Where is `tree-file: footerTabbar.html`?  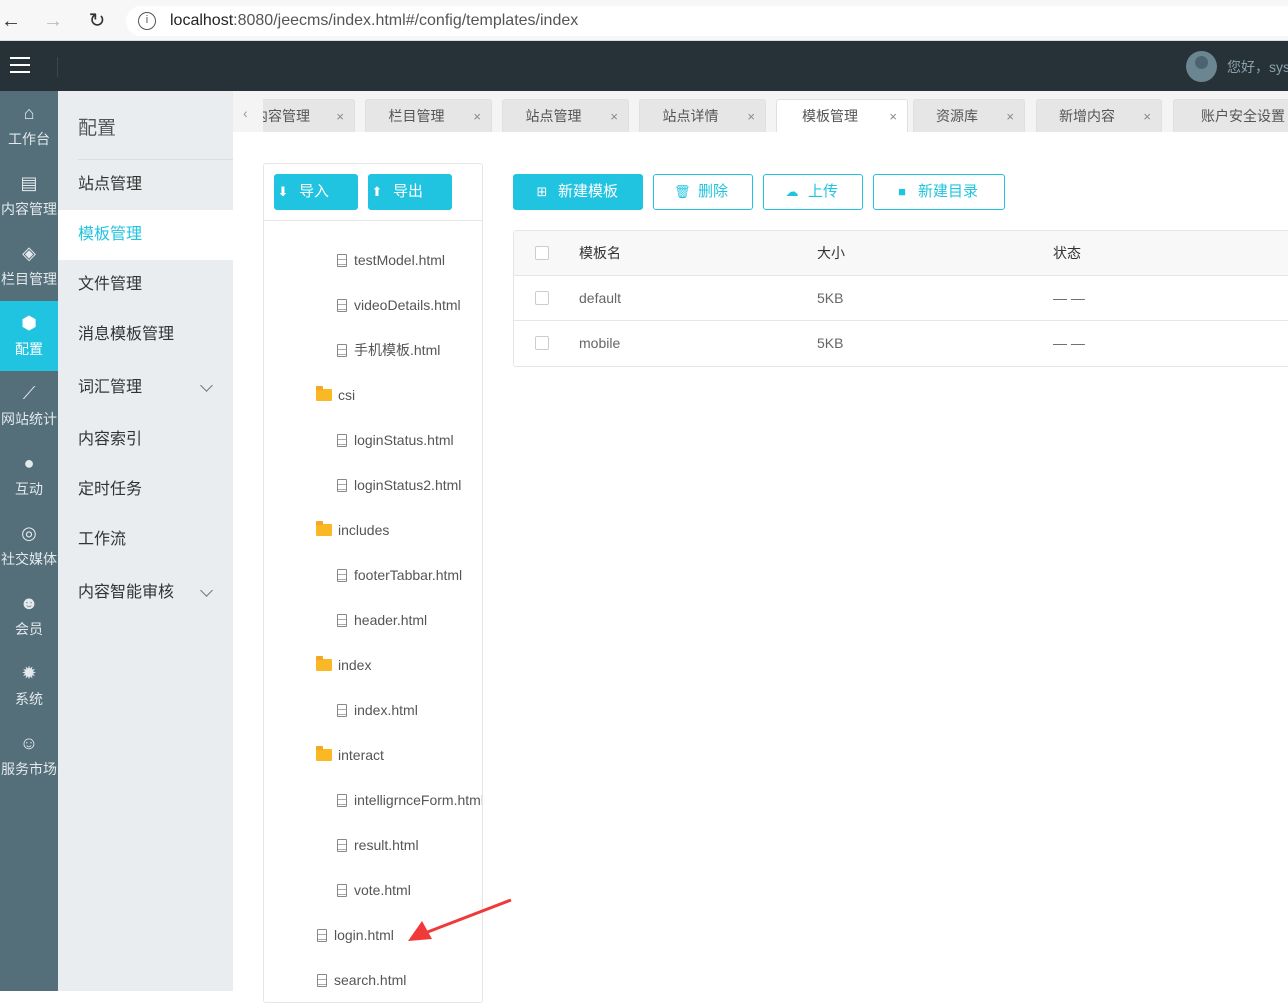 tree-file: footerTabbar.html is located at coordinates (399, 575).